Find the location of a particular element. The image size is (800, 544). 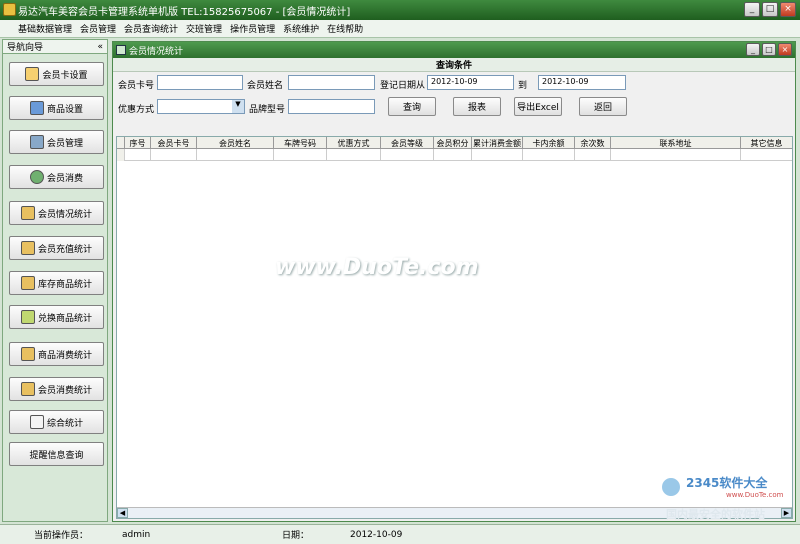

menu-help: 在线帮助 is located at coordinates (345, 28).